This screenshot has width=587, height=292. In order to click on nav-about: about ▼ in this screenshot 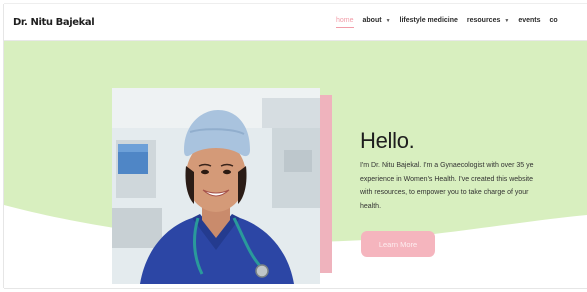, I will do `click(377, 20)`.